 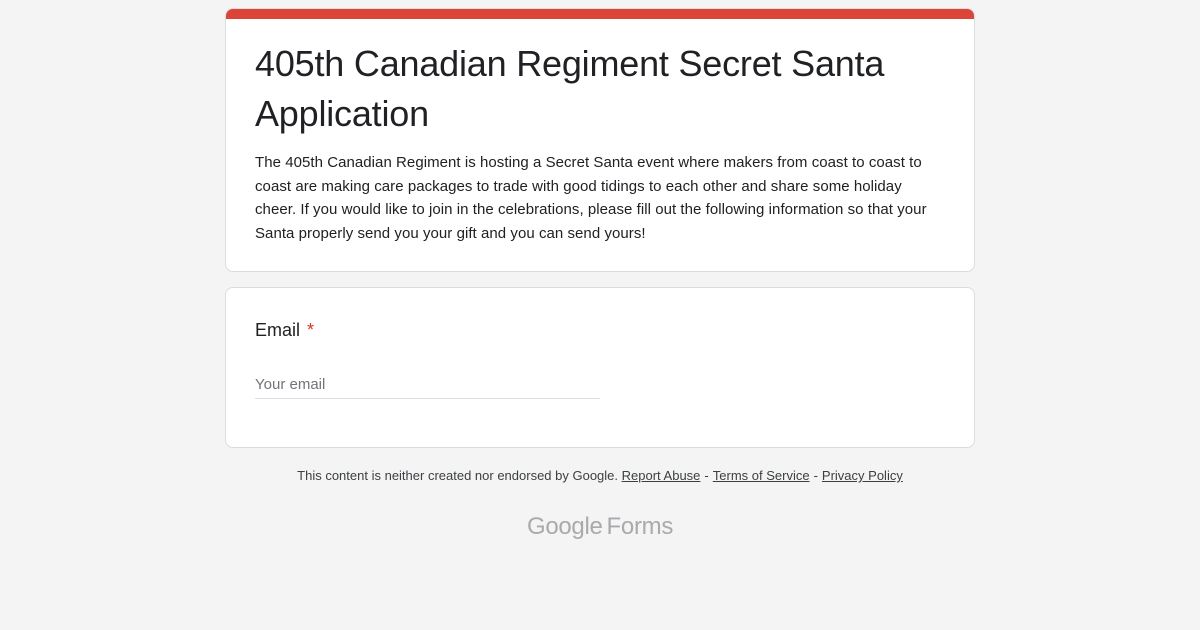 What do you see at coordinates (761, 475) in the screenshot?
I see `terms-of-service-link: Terms of Service` at bounding box center [761, 475].